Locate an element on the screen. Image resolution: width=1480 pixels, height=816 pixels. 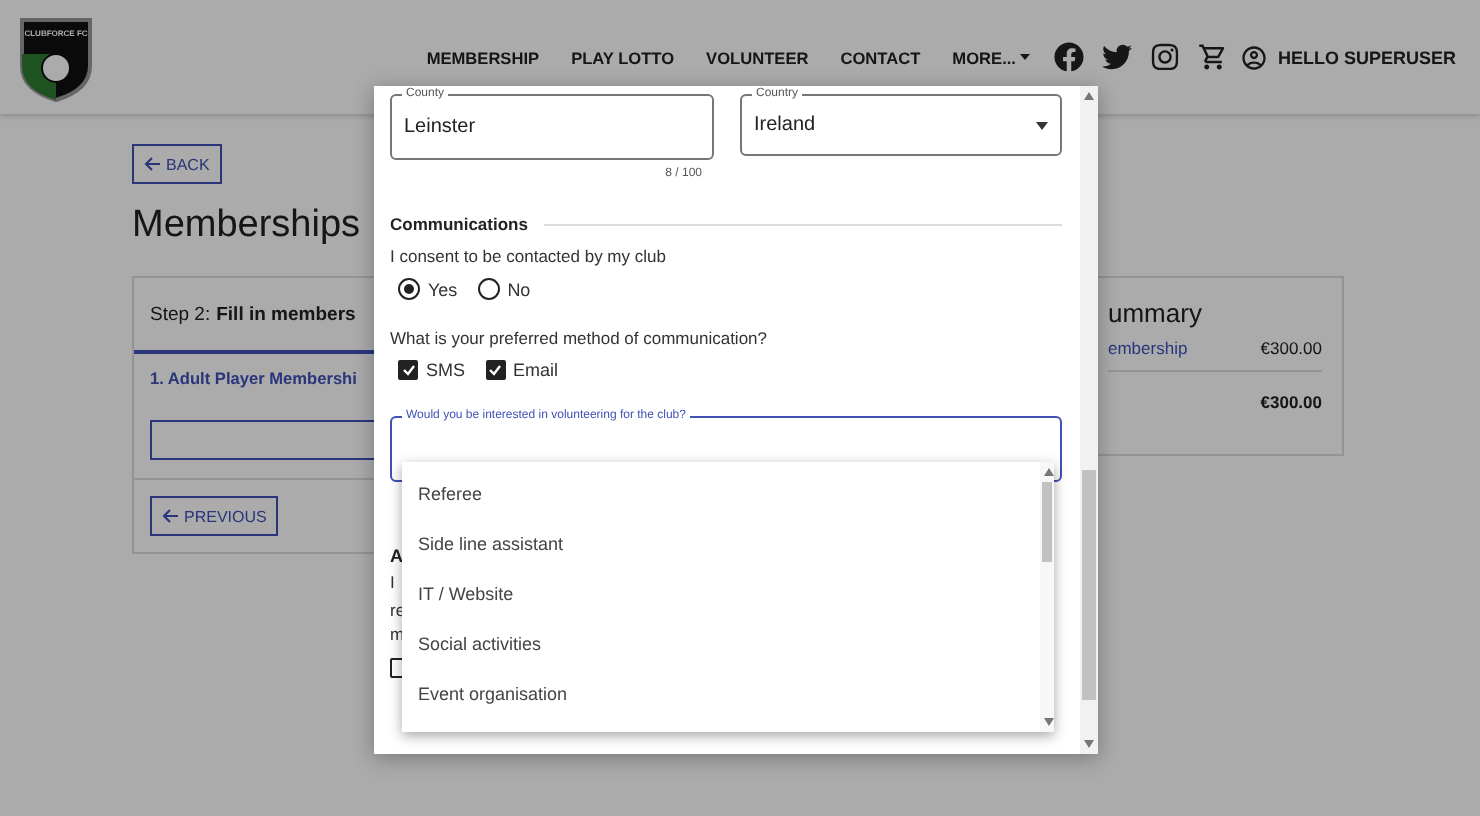
membership-item: 1. Adult Player Membershi is located at coordinates (253, 378).